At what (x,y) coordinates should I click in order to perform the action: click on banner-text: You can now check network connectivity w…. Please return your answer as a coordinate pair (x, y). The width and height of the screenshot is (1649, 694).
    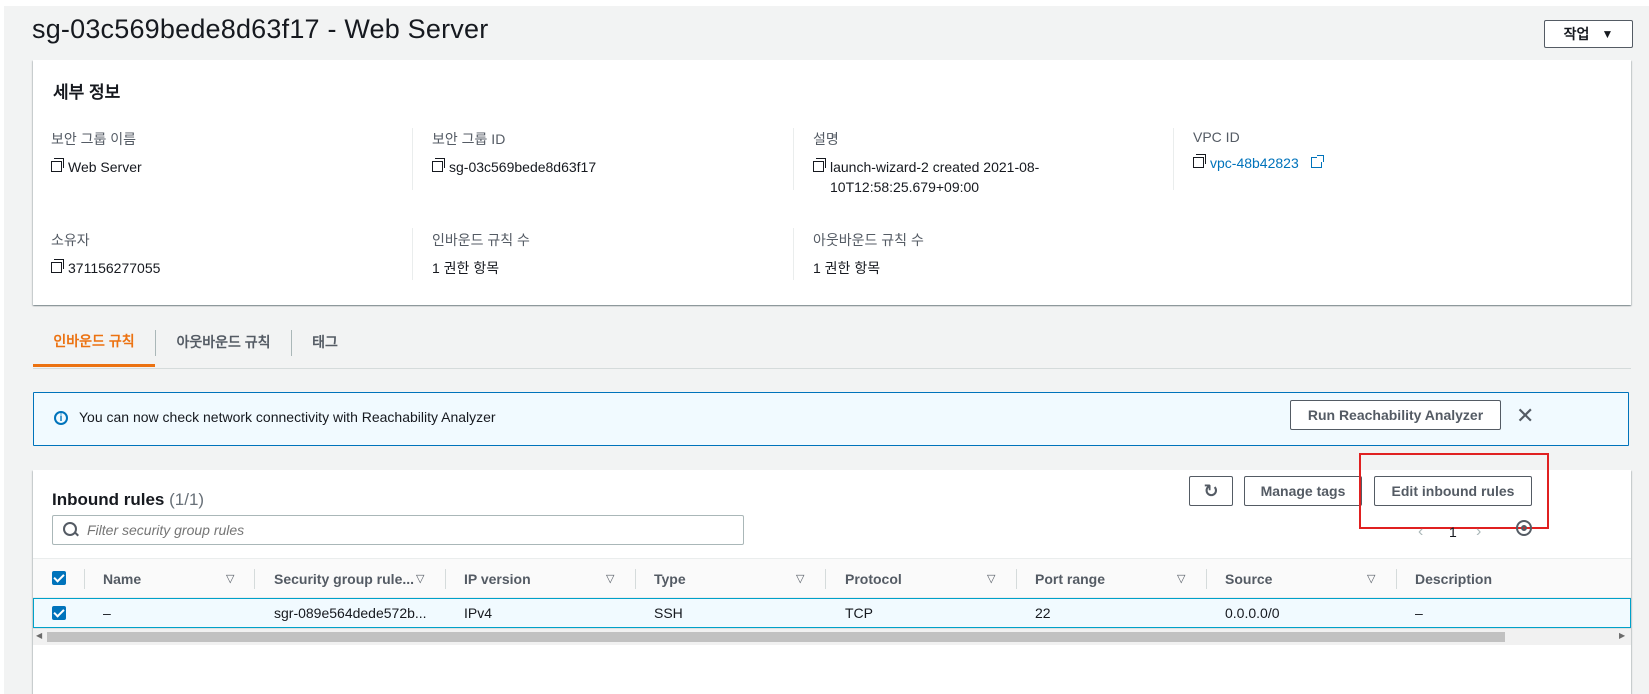
    Looking at the image, I should click on (287, 417).